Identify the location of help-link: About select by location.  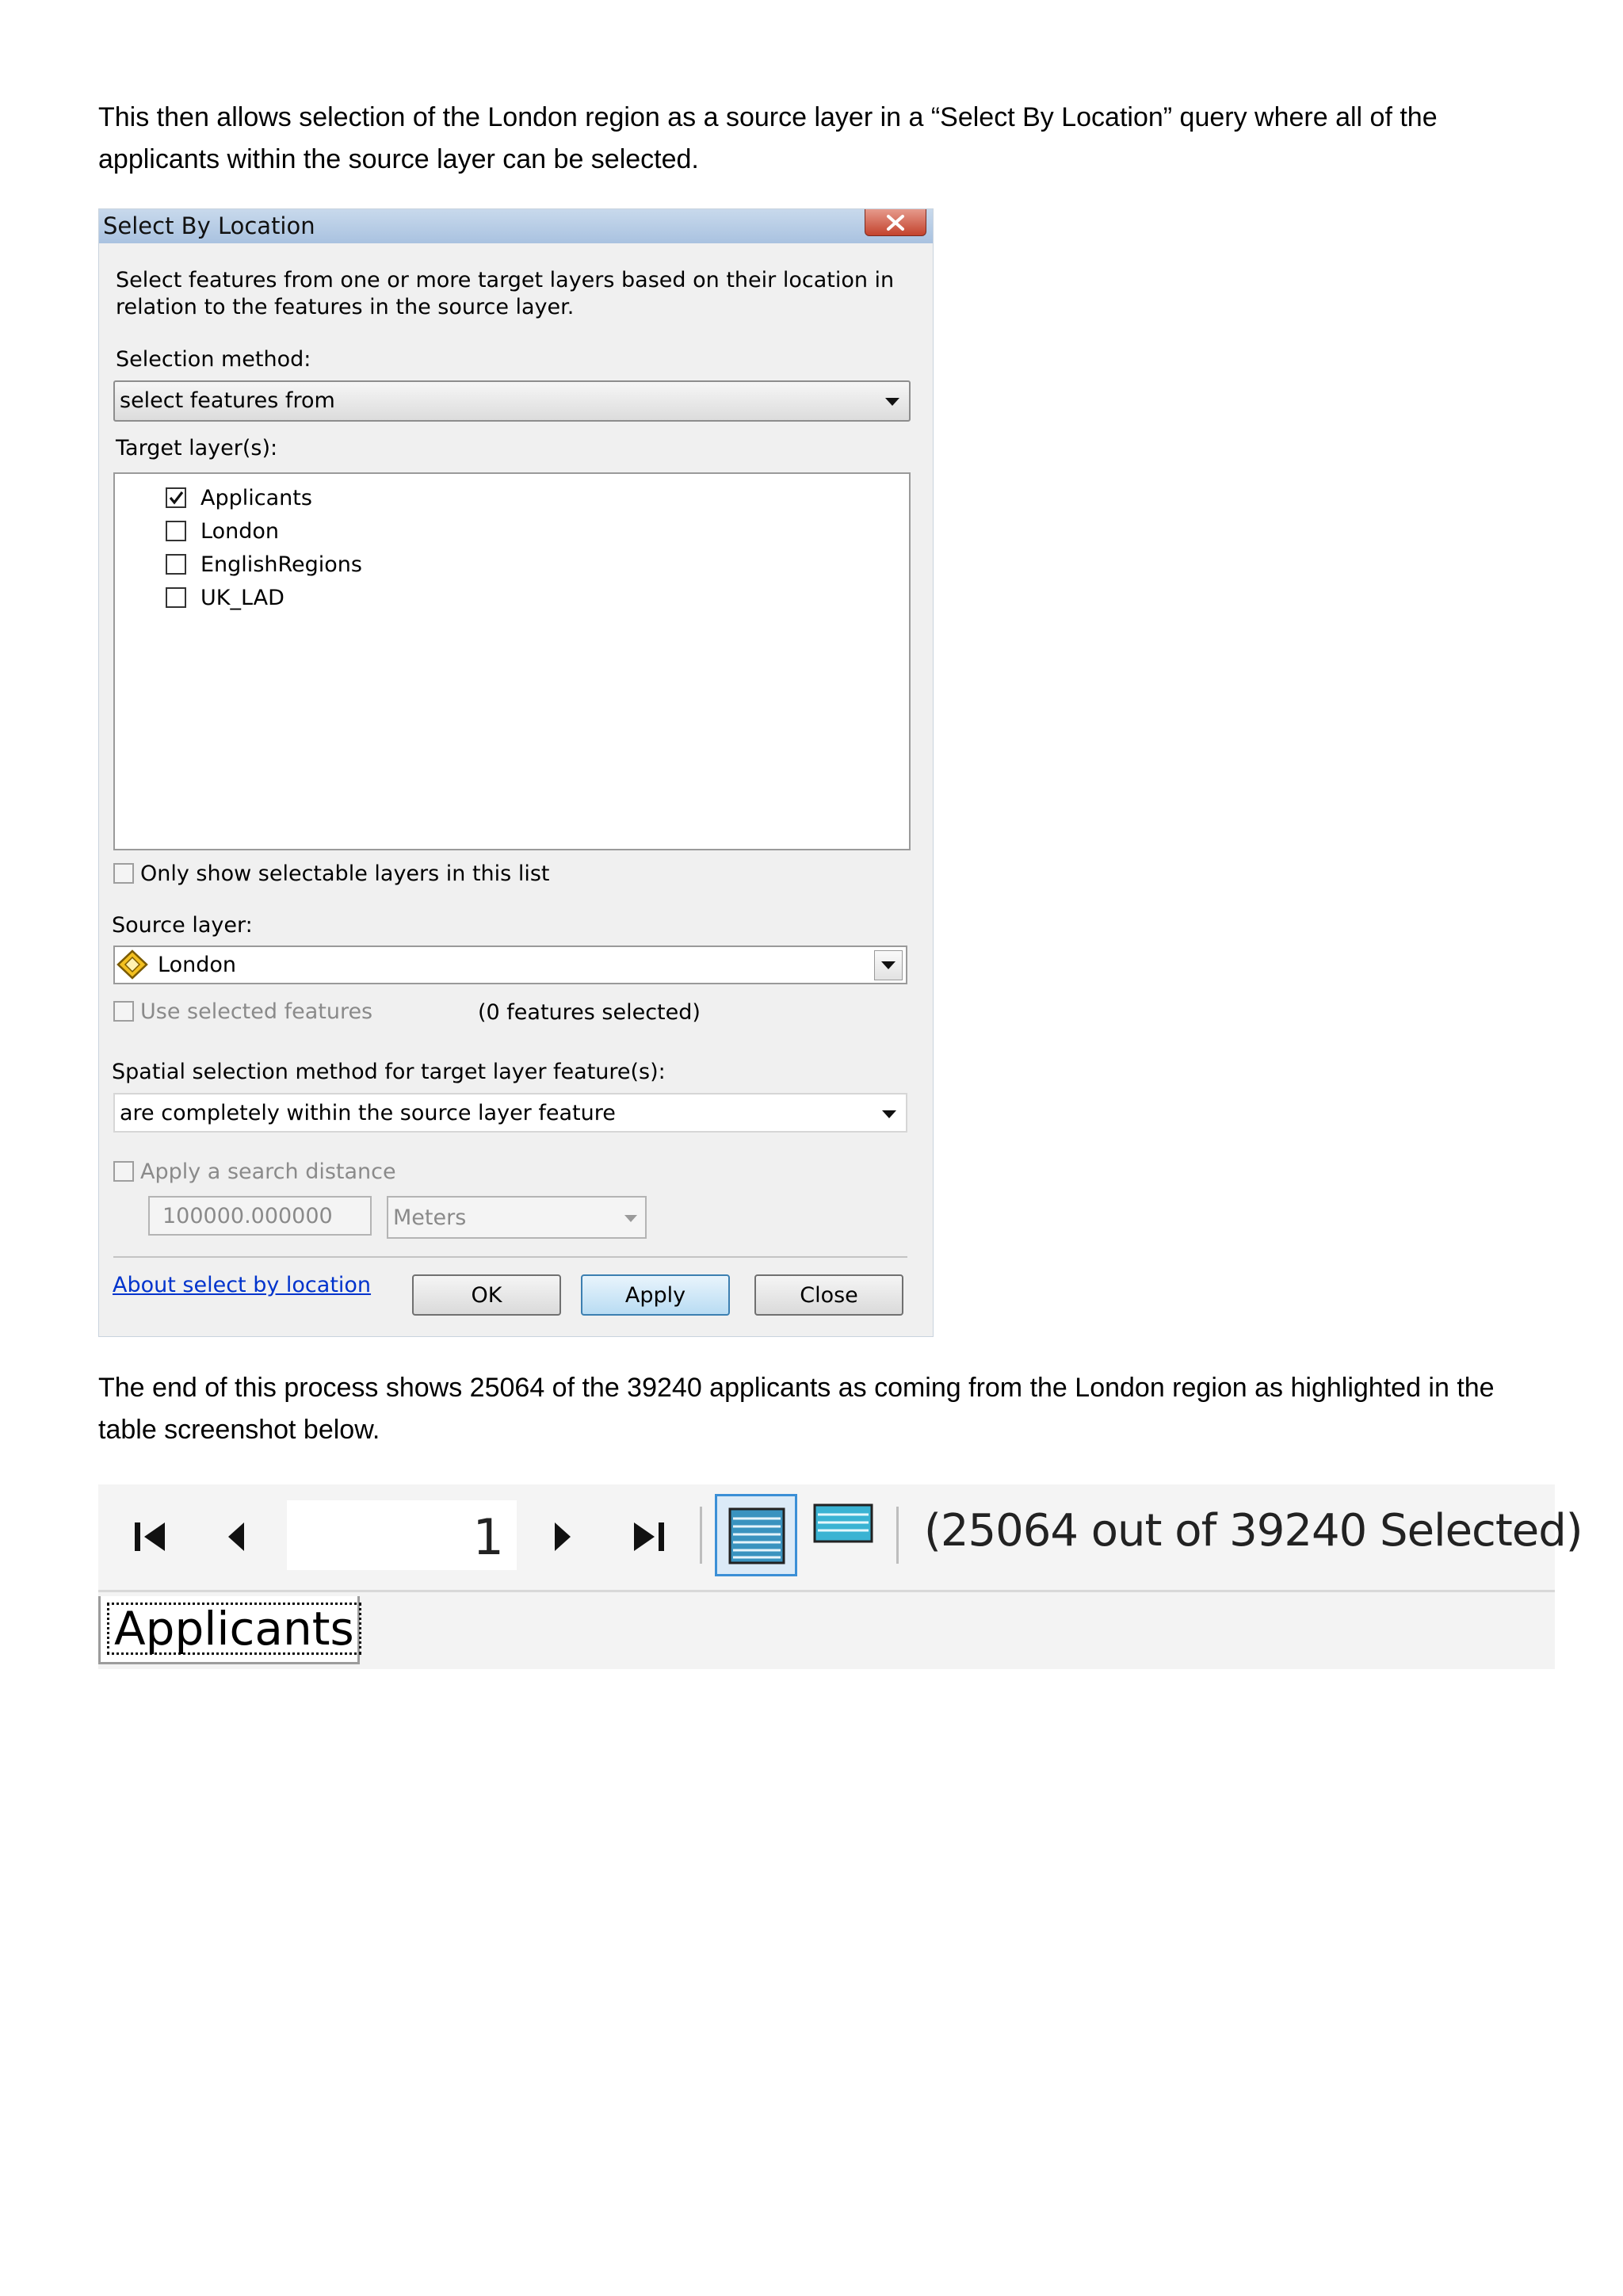
(242, 1285).